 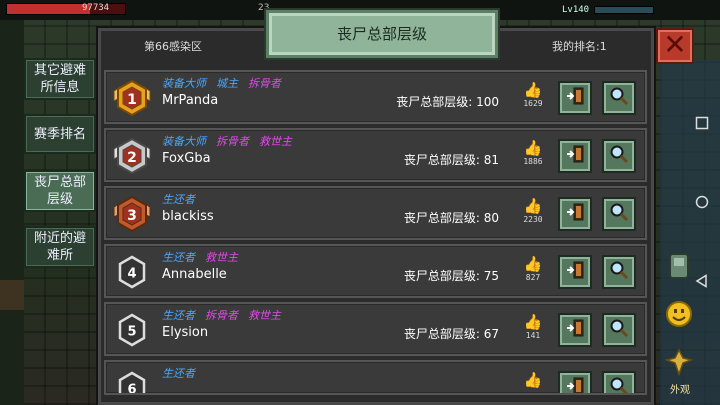 What do you see at coordinates (451, 276) in the screenshot?
I see `hq-level: 丧尸总部层级: 75` at bounding box center [451, 276].